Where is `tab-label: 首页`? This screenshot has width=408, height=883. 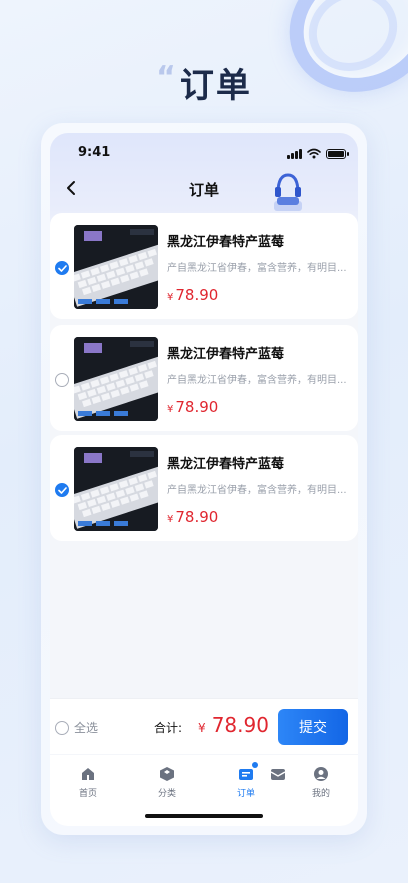 tab-label: 首页 is located at coordinates (87, 794).